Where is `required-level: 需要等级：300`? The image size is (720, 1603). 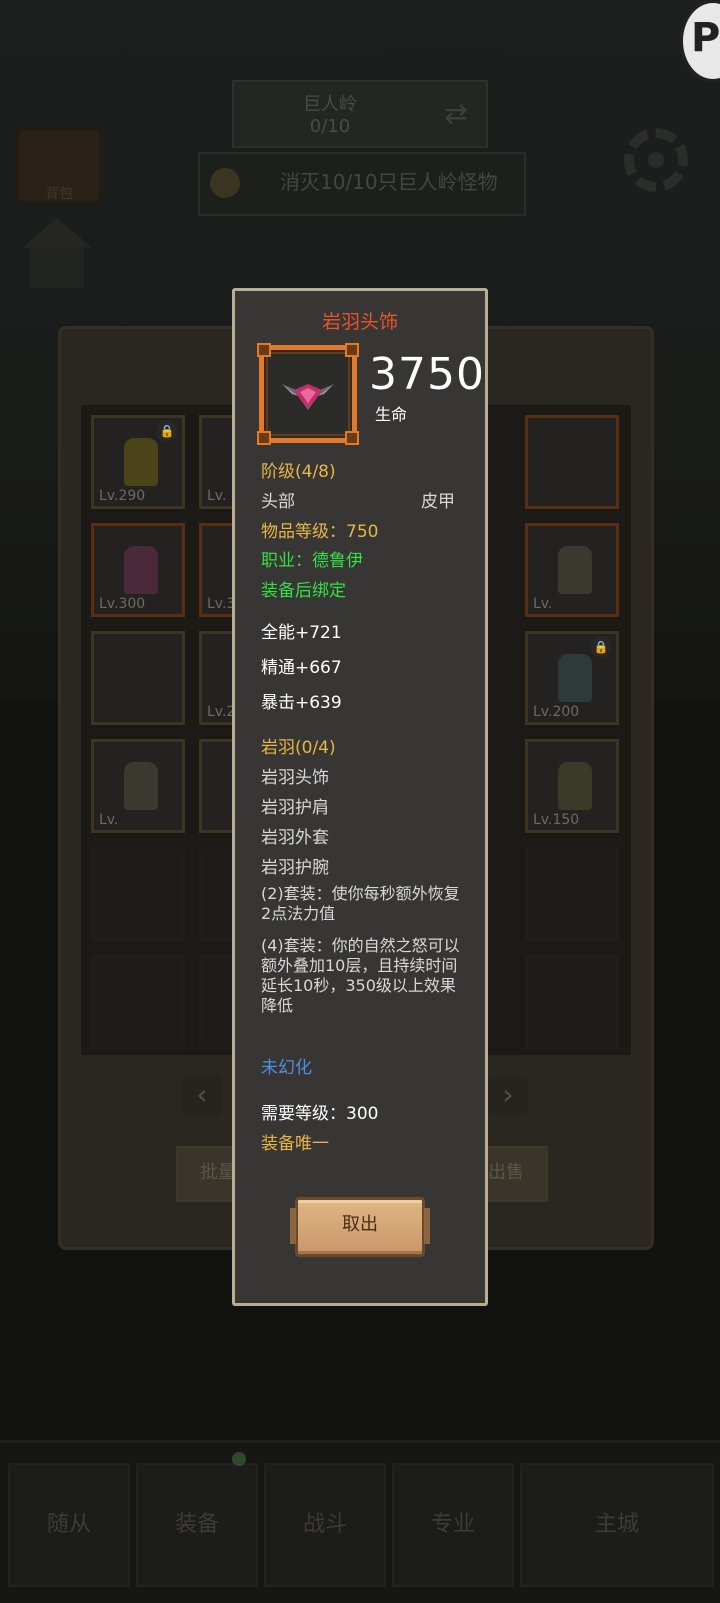
required-level: 需要等级：300 is located at coordinates (320, 1114).